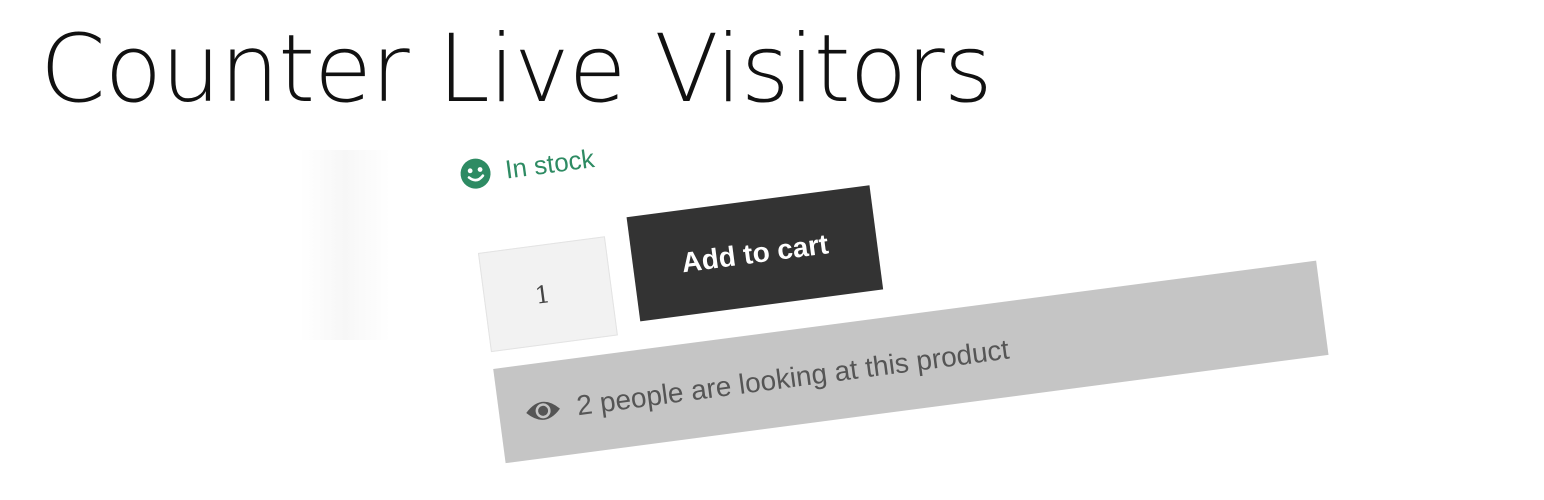 This screenshot has height=500, width=1544. Describe the element at coordinates (475, 173) in the screenshot. I see `smile-icon` at that location.